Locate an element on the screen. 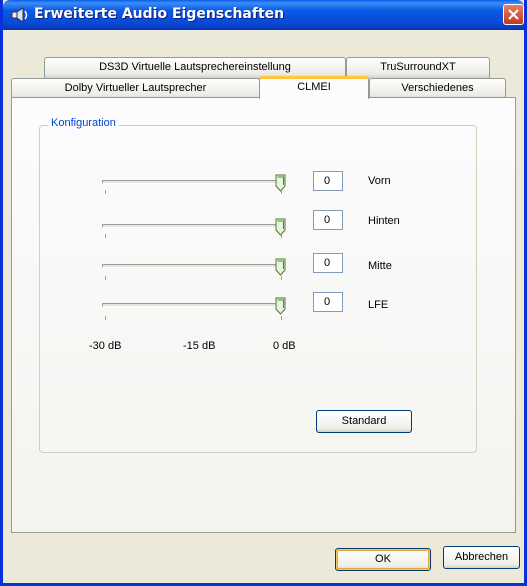 This screenshot has width=527, height=586. group-label: Konfiguration is located at coordinates (83, 123).